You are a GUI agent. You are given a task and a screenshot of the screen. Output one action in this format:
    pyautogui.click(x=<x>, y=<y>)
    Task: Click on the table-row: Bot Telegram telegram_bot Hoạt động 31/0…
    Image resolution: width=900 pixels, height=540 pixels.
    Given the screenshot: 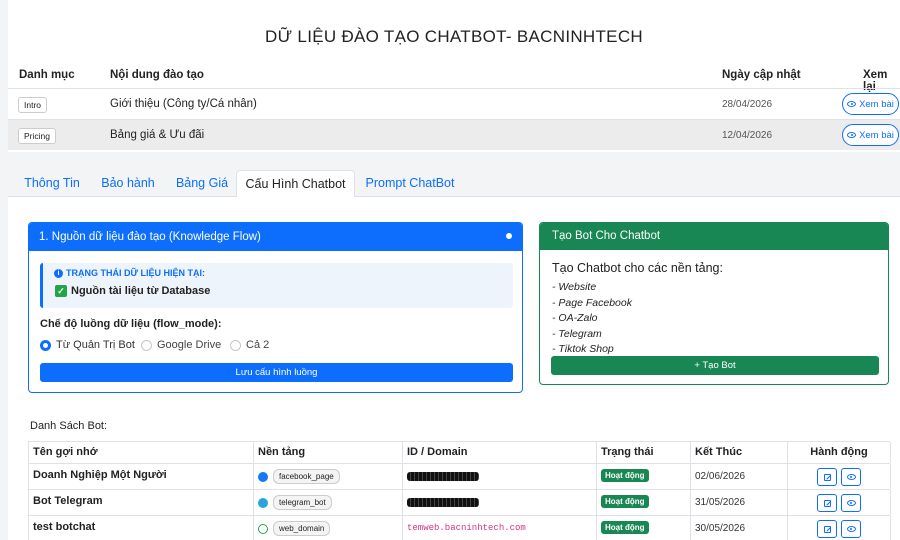 What is the action you would take?
    pyautogui.click(x=460, y=503)
    